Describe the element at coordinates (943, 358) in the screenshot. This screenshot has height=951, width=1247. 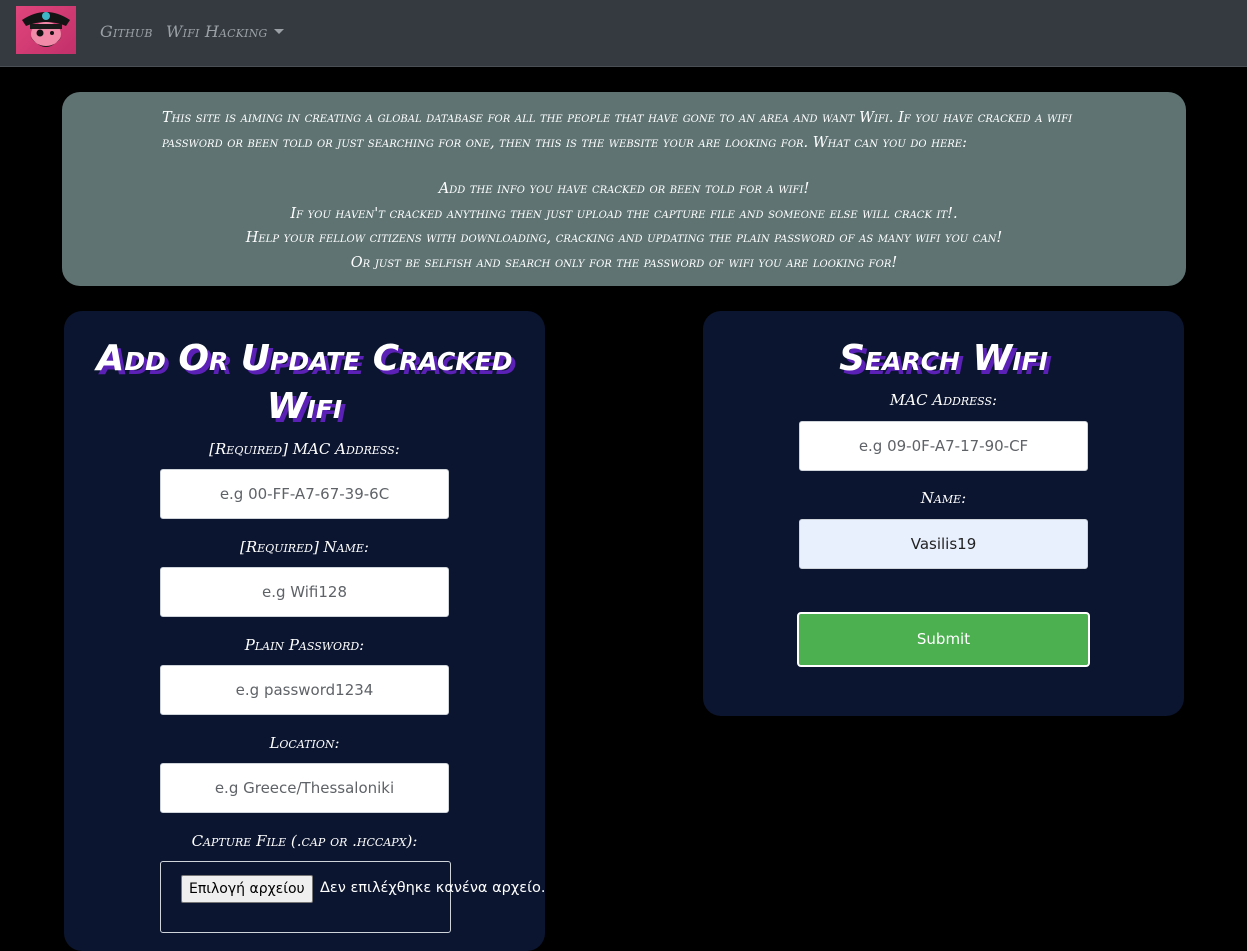
I see `search-wifi-title: Search Wifi` at that location.